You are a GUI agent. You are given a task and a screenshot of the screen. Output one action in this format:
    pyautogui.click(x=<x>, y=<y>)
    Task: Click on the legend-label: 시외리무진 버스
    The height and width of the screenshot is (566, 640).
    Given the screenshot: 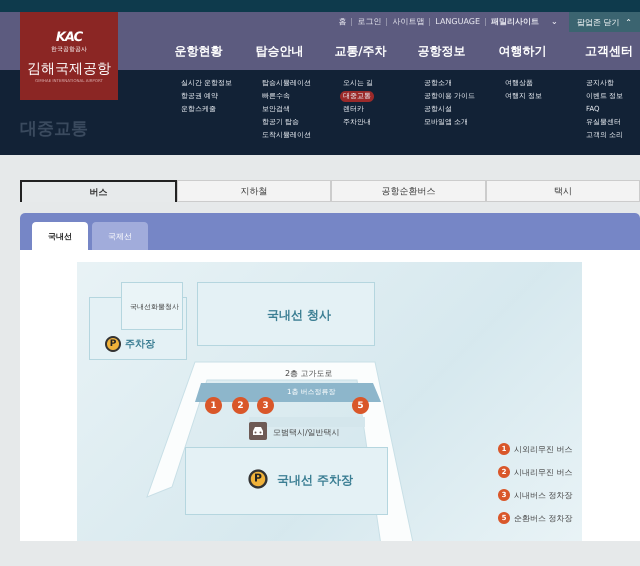 What is the action you would take?
    pyautogui.click(x=543, y=449)
    